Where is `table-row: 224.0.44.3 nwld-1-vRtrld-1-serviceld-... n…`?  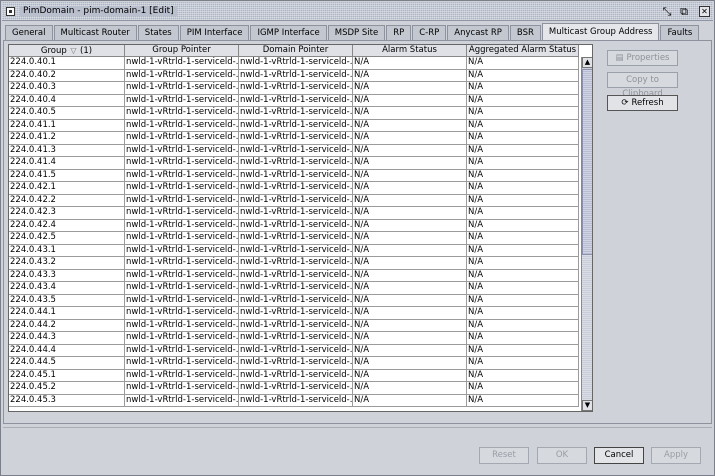
table-row: 224.0.44.3 nwld-1-vRtrld-1-serviceld-... n… is located at coordinates (294, 338).